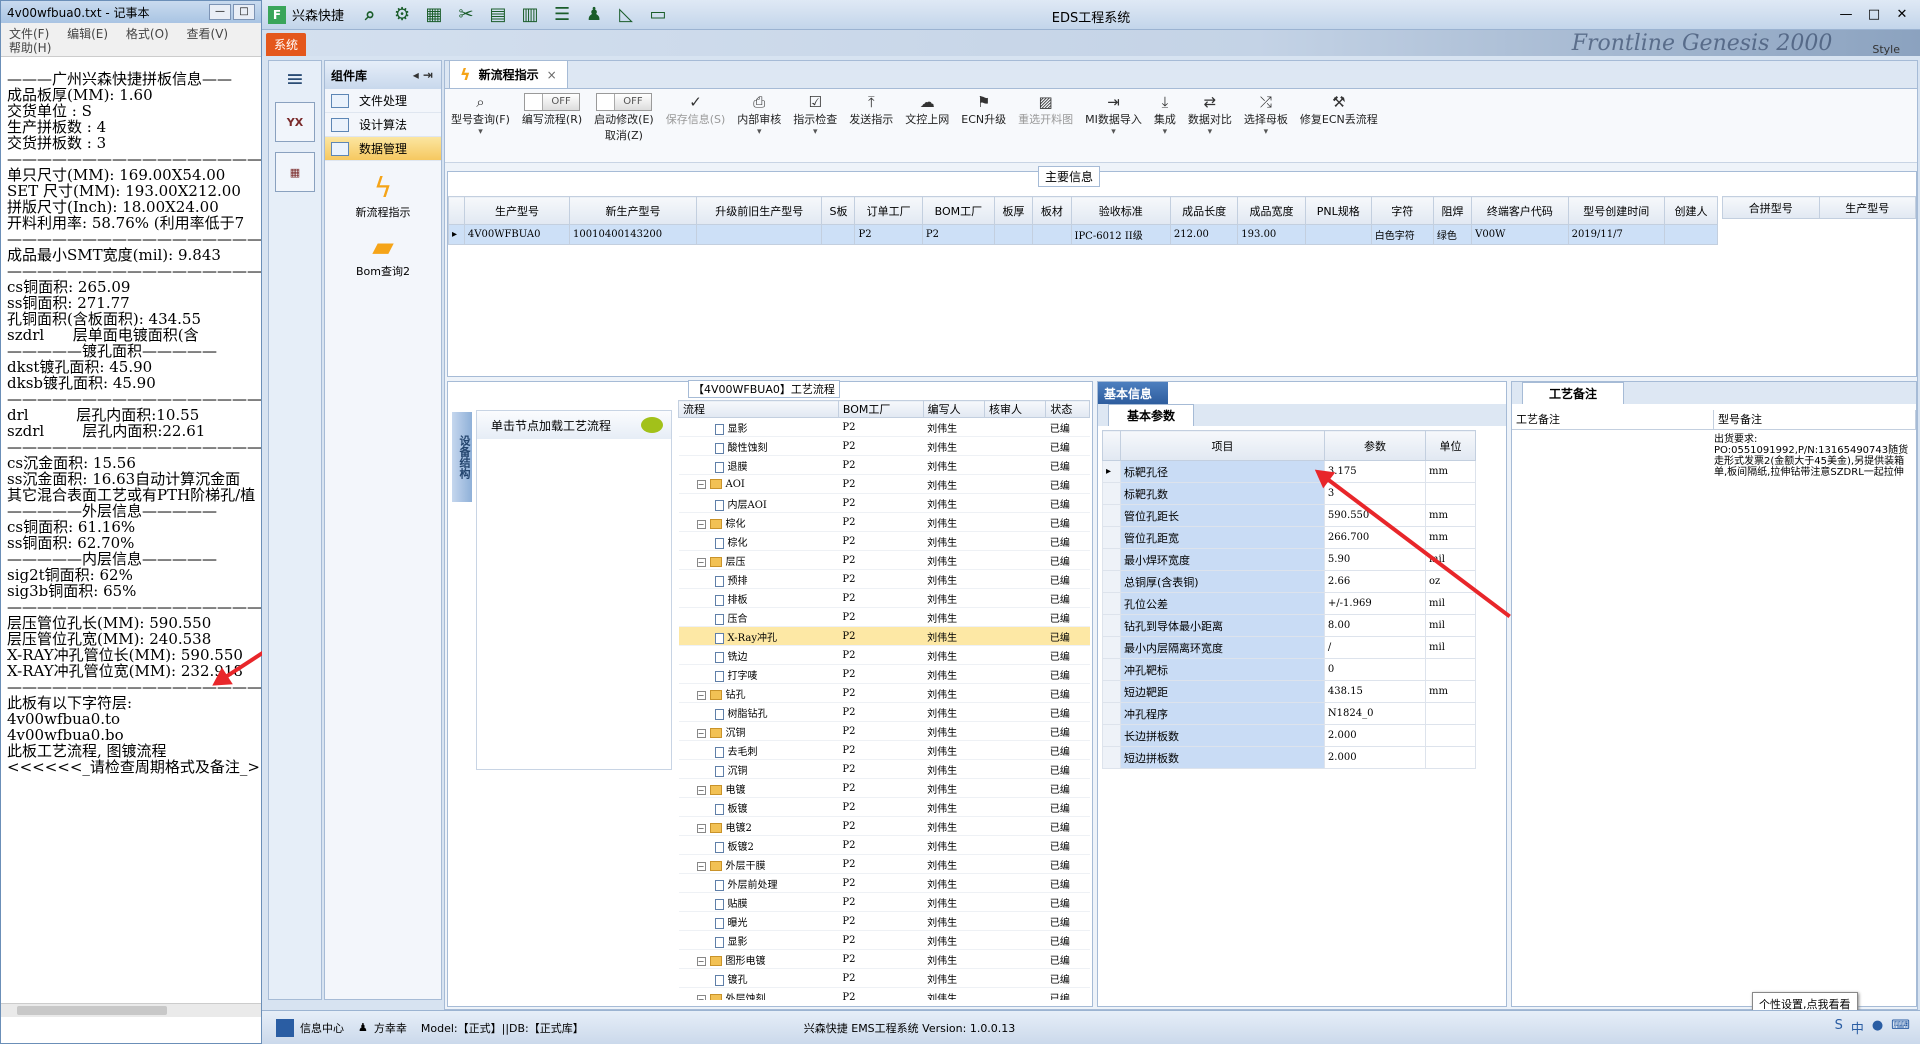 The height and width of the screenshot is (1044, 1920). What do you see at coordinates (884, 959) in the screenshot?
I see `tree-row: − 图形电镀 P2 刘伟生 已编` at bounding box center [884, 959].